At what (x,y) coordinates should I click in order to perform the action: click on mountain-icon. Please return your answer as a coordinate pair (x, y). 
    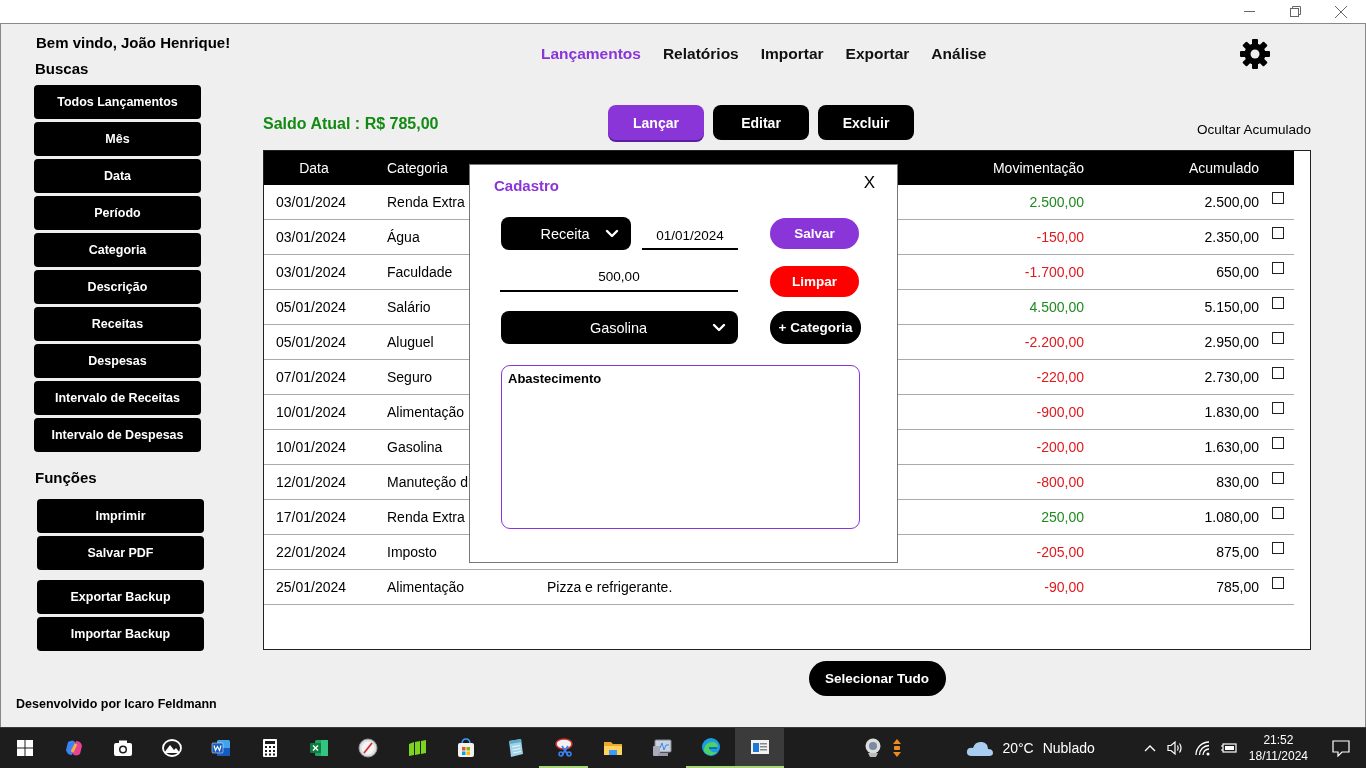
    Looking at the image, I should click on (171, 748).